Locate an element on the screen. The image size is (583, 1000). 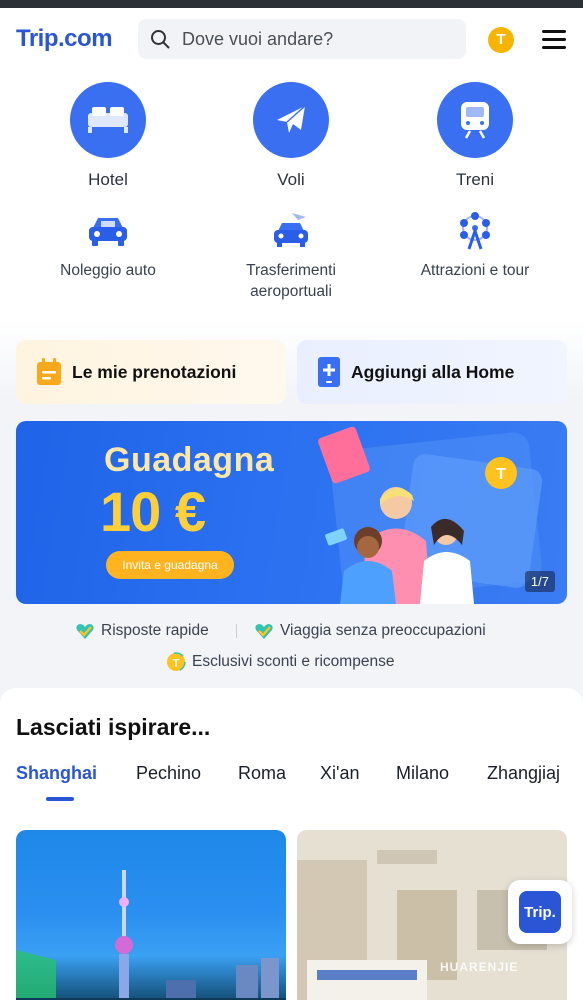
service-attractions-label: Attrazioni e tour is located at coordinates (475, 270).